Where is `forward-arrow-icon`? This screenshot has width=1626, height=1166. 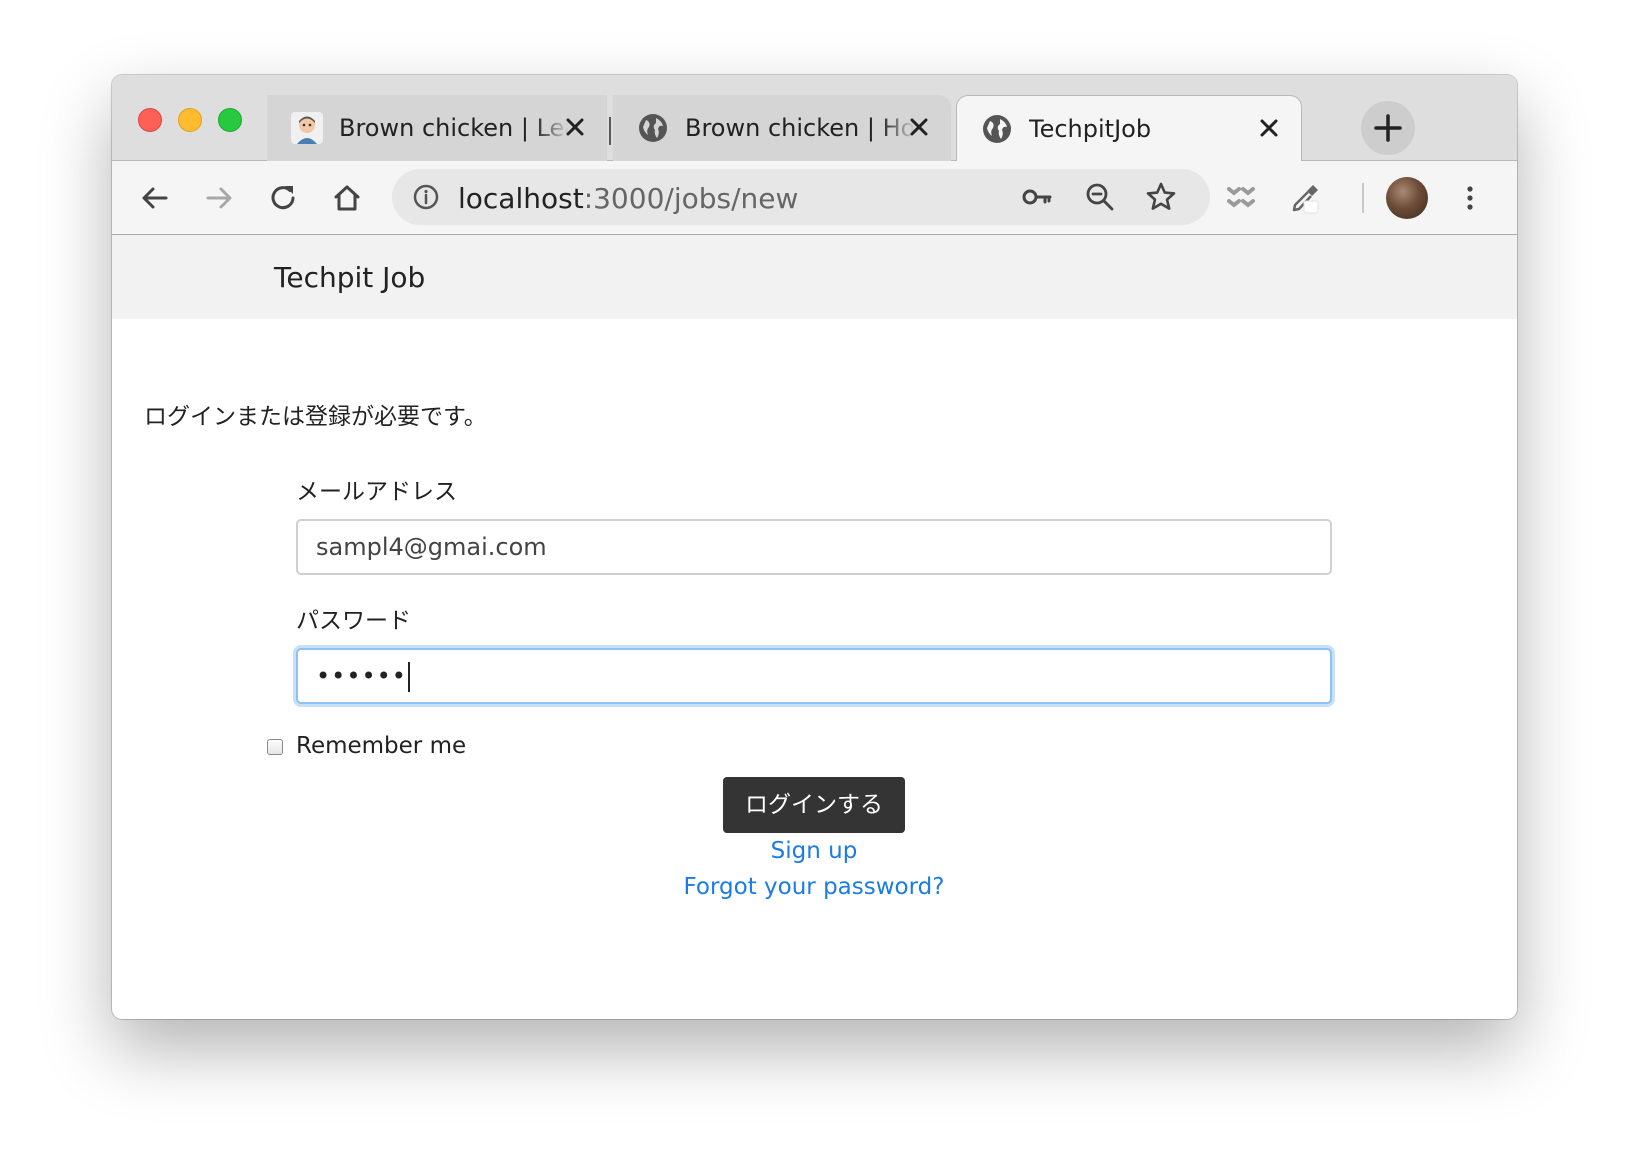
forward-arrow-icon is located at coordinates (219, 198).